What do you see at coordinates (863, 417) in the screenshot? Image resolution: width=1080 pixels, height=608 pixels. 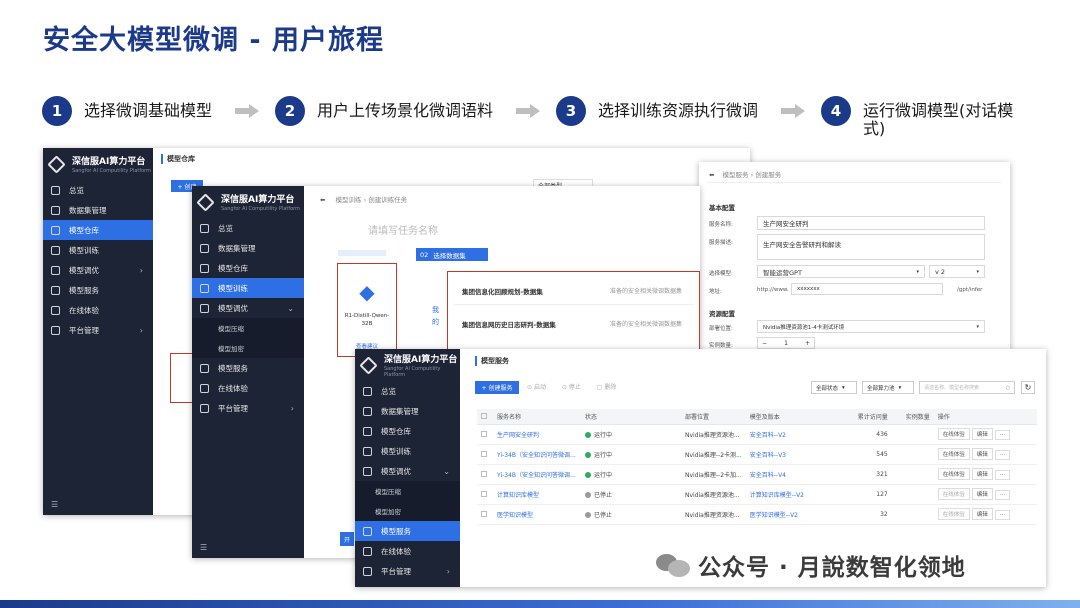 I see `column-header: 累计访问量` at bounding box center [863, 417].